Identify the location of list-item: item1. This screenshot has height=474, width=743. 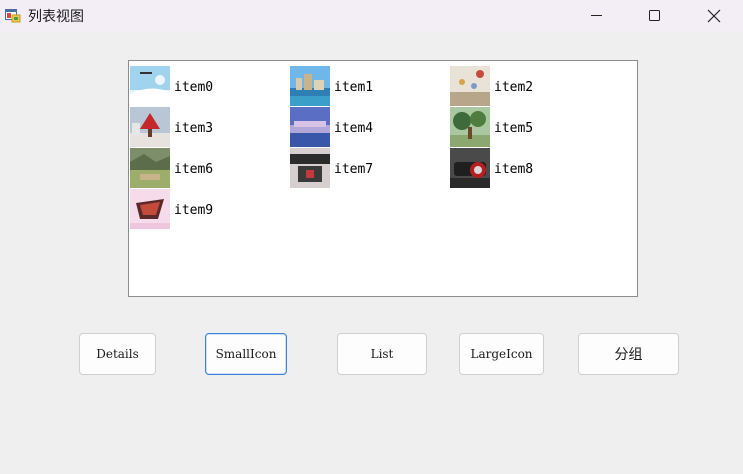
(364, 85).